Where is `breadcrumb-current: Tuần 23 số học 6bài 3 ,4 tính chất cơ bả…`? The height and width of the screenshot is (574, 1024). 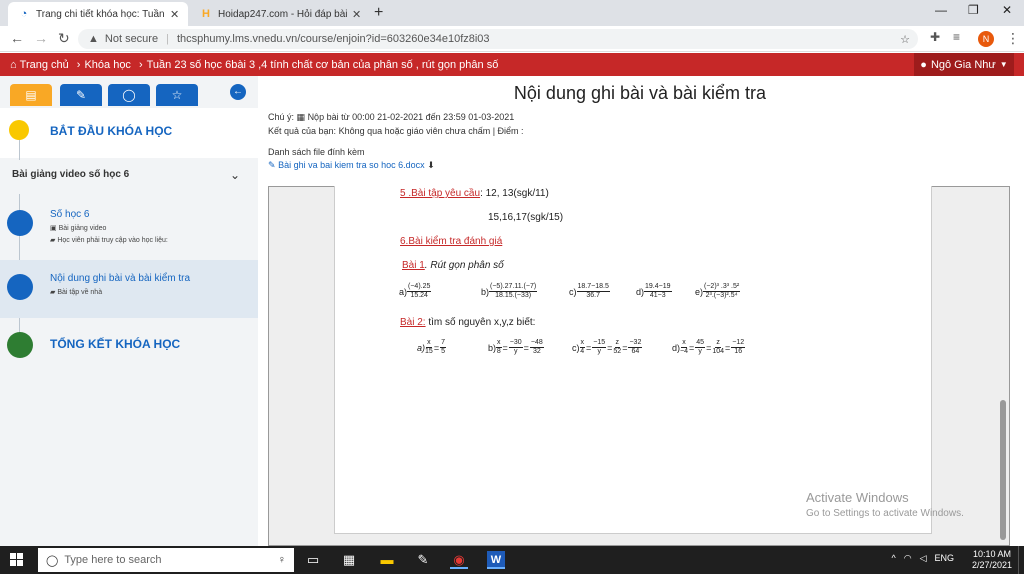
breadcrumb-current: Tuần 23 số học 6bài 3 ,4 tính chất cơ bả… is located at coordinates (323, 65).